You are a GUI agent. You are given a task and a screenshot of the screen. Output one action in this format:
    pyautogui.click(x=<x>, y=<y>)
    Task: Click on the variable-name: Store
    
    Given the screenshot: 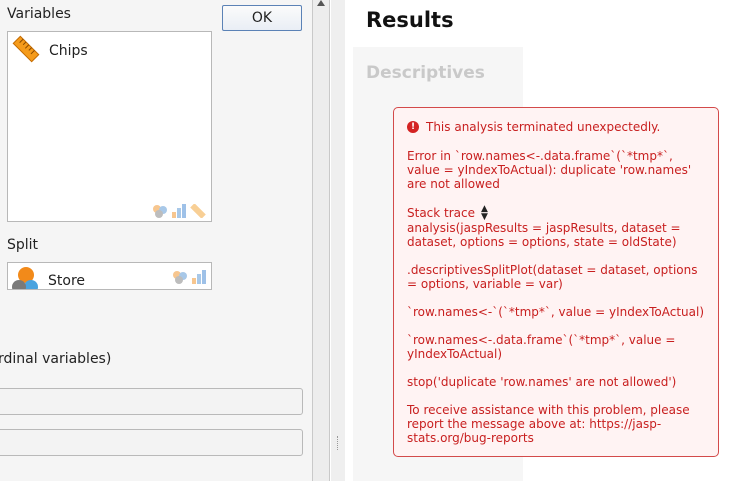 What is the action you would take?
    pyautogui.click(x=67, y=281)
    